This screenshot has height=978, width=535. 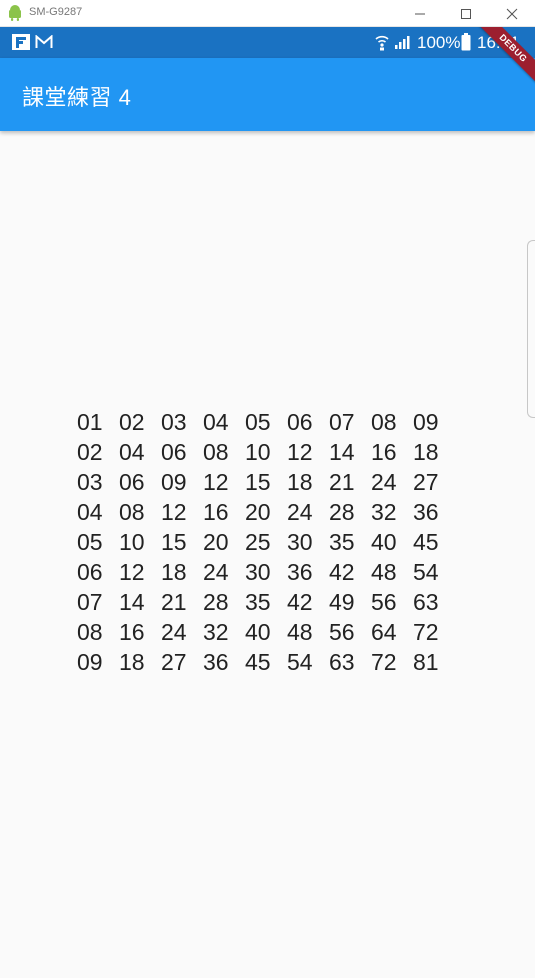 What do you see at coordinates (342, 601) in the screenshot?
I see `table-cell: 49` at bounding box center [342, 601].